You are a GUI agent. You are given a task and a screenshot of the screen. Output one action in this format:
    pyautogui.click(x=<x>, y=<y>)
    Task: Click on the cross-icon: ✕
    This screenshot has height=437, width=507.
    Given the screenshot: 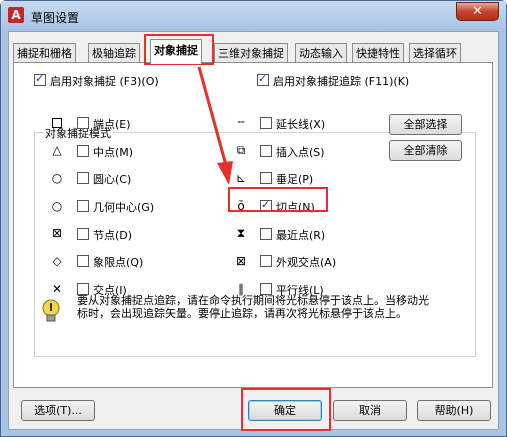 What is the action you would take?
    pyautogui.click(x=57, y=289)
    